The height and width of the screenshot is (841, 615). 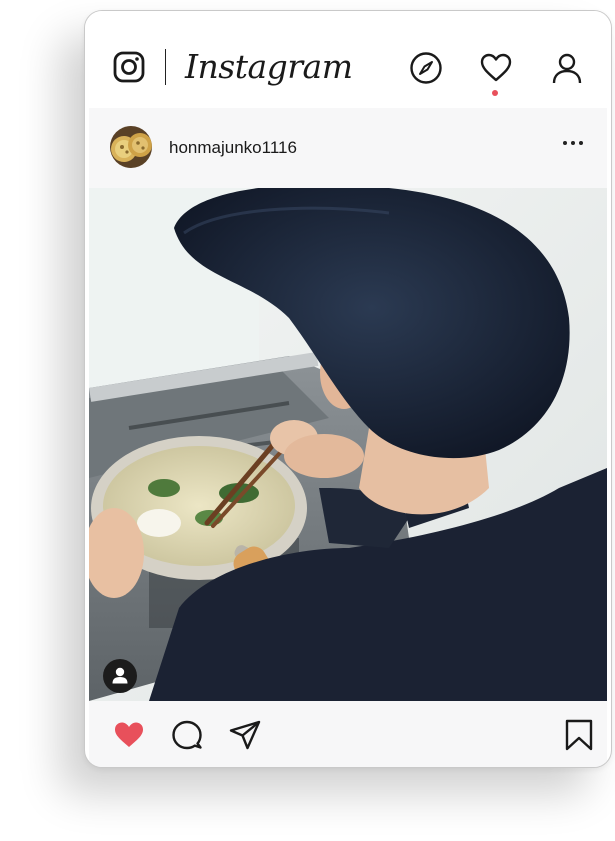 What do you see at coordinates (233, 148) in the screenshot?
I see `post-username: honmajunko1116` at bounding box center [233, 148].